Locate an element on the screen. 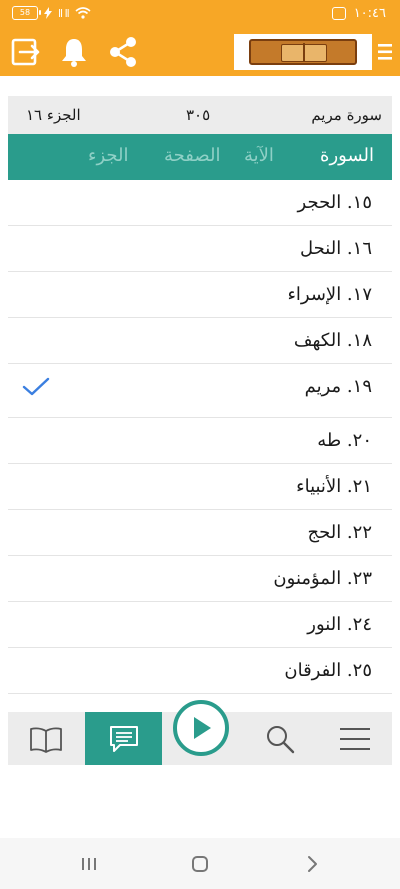 This screenshot has width=400, height=889. battery-level: 58 is located at coordinates (25, 12).